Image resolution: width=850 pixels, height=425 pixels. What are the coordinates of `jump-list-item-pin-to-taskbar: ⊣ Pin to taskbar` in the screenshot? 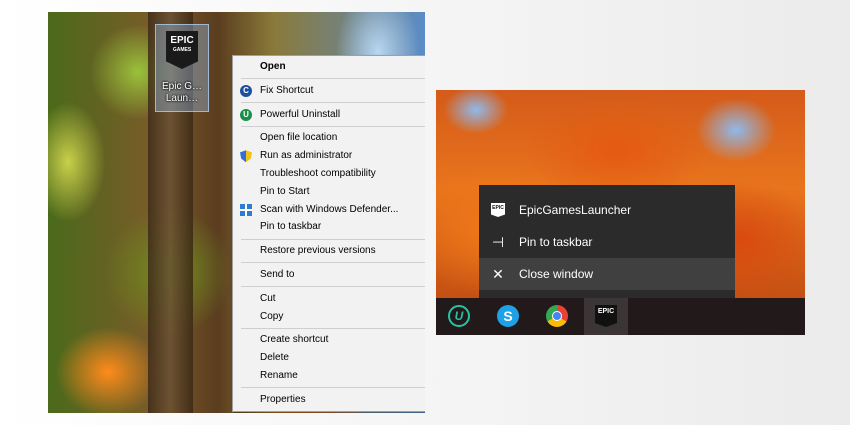 It's located at (607, 242).